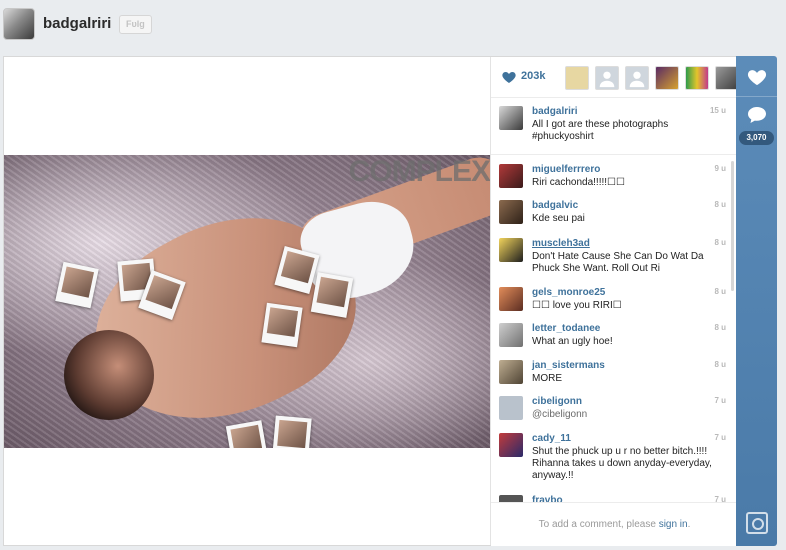 The image size is (786, 550). What do you see at coordinates (555, 111) in the screenshot?
I see `caption-username: badgalriri` at bounding box center [555, 111].